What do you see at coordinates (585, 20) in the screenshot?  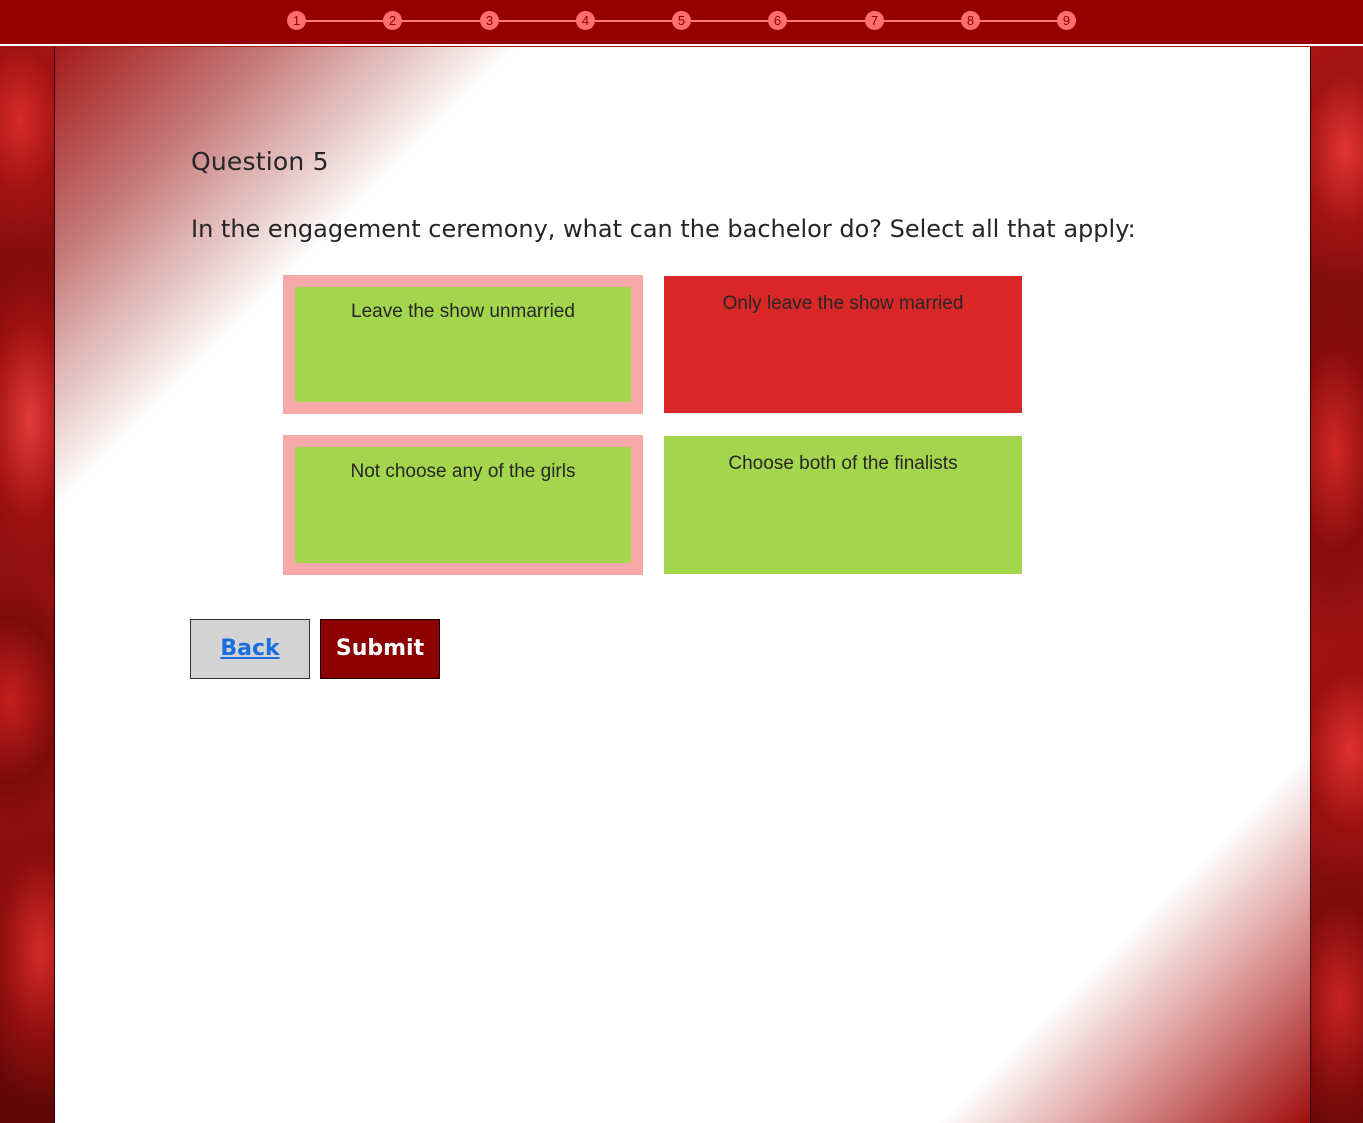 I see `progress-step-4: 4` at bounding box center [585, 20].